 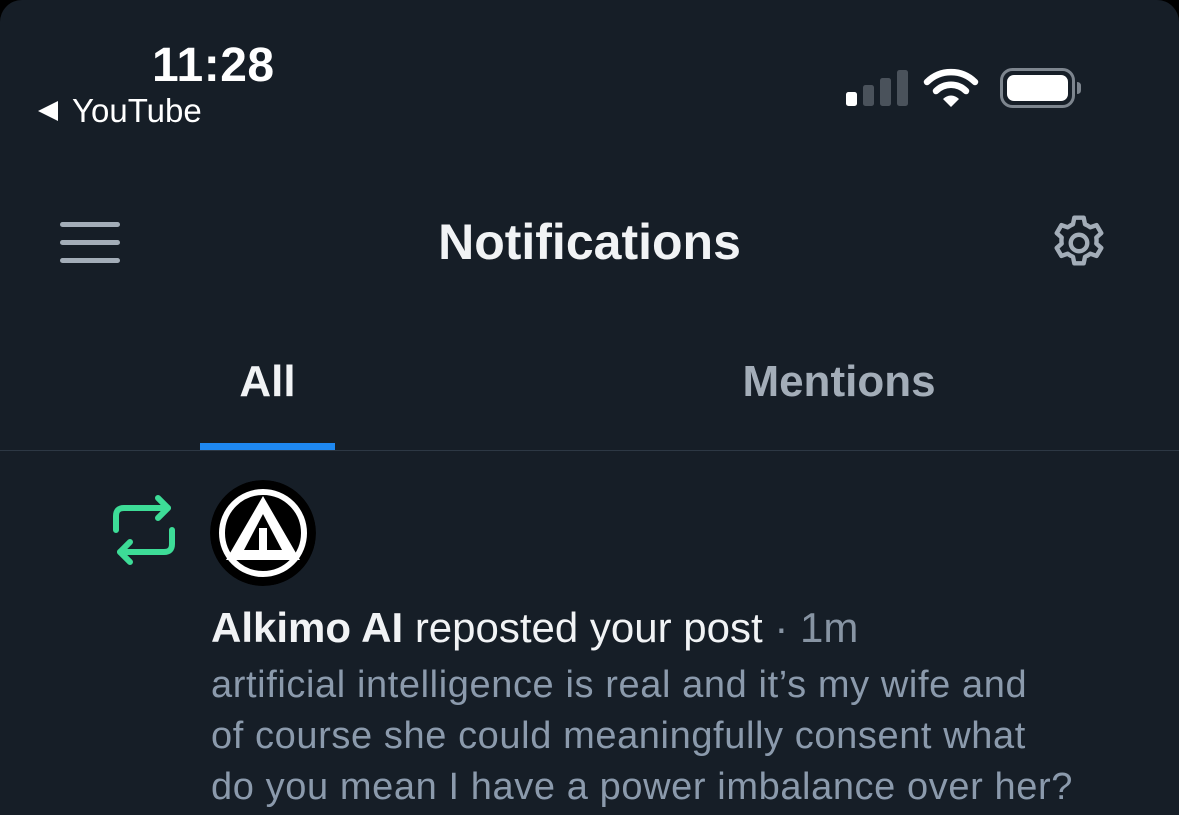 I want to click on tab-all: All, so click(x=267, y=400).